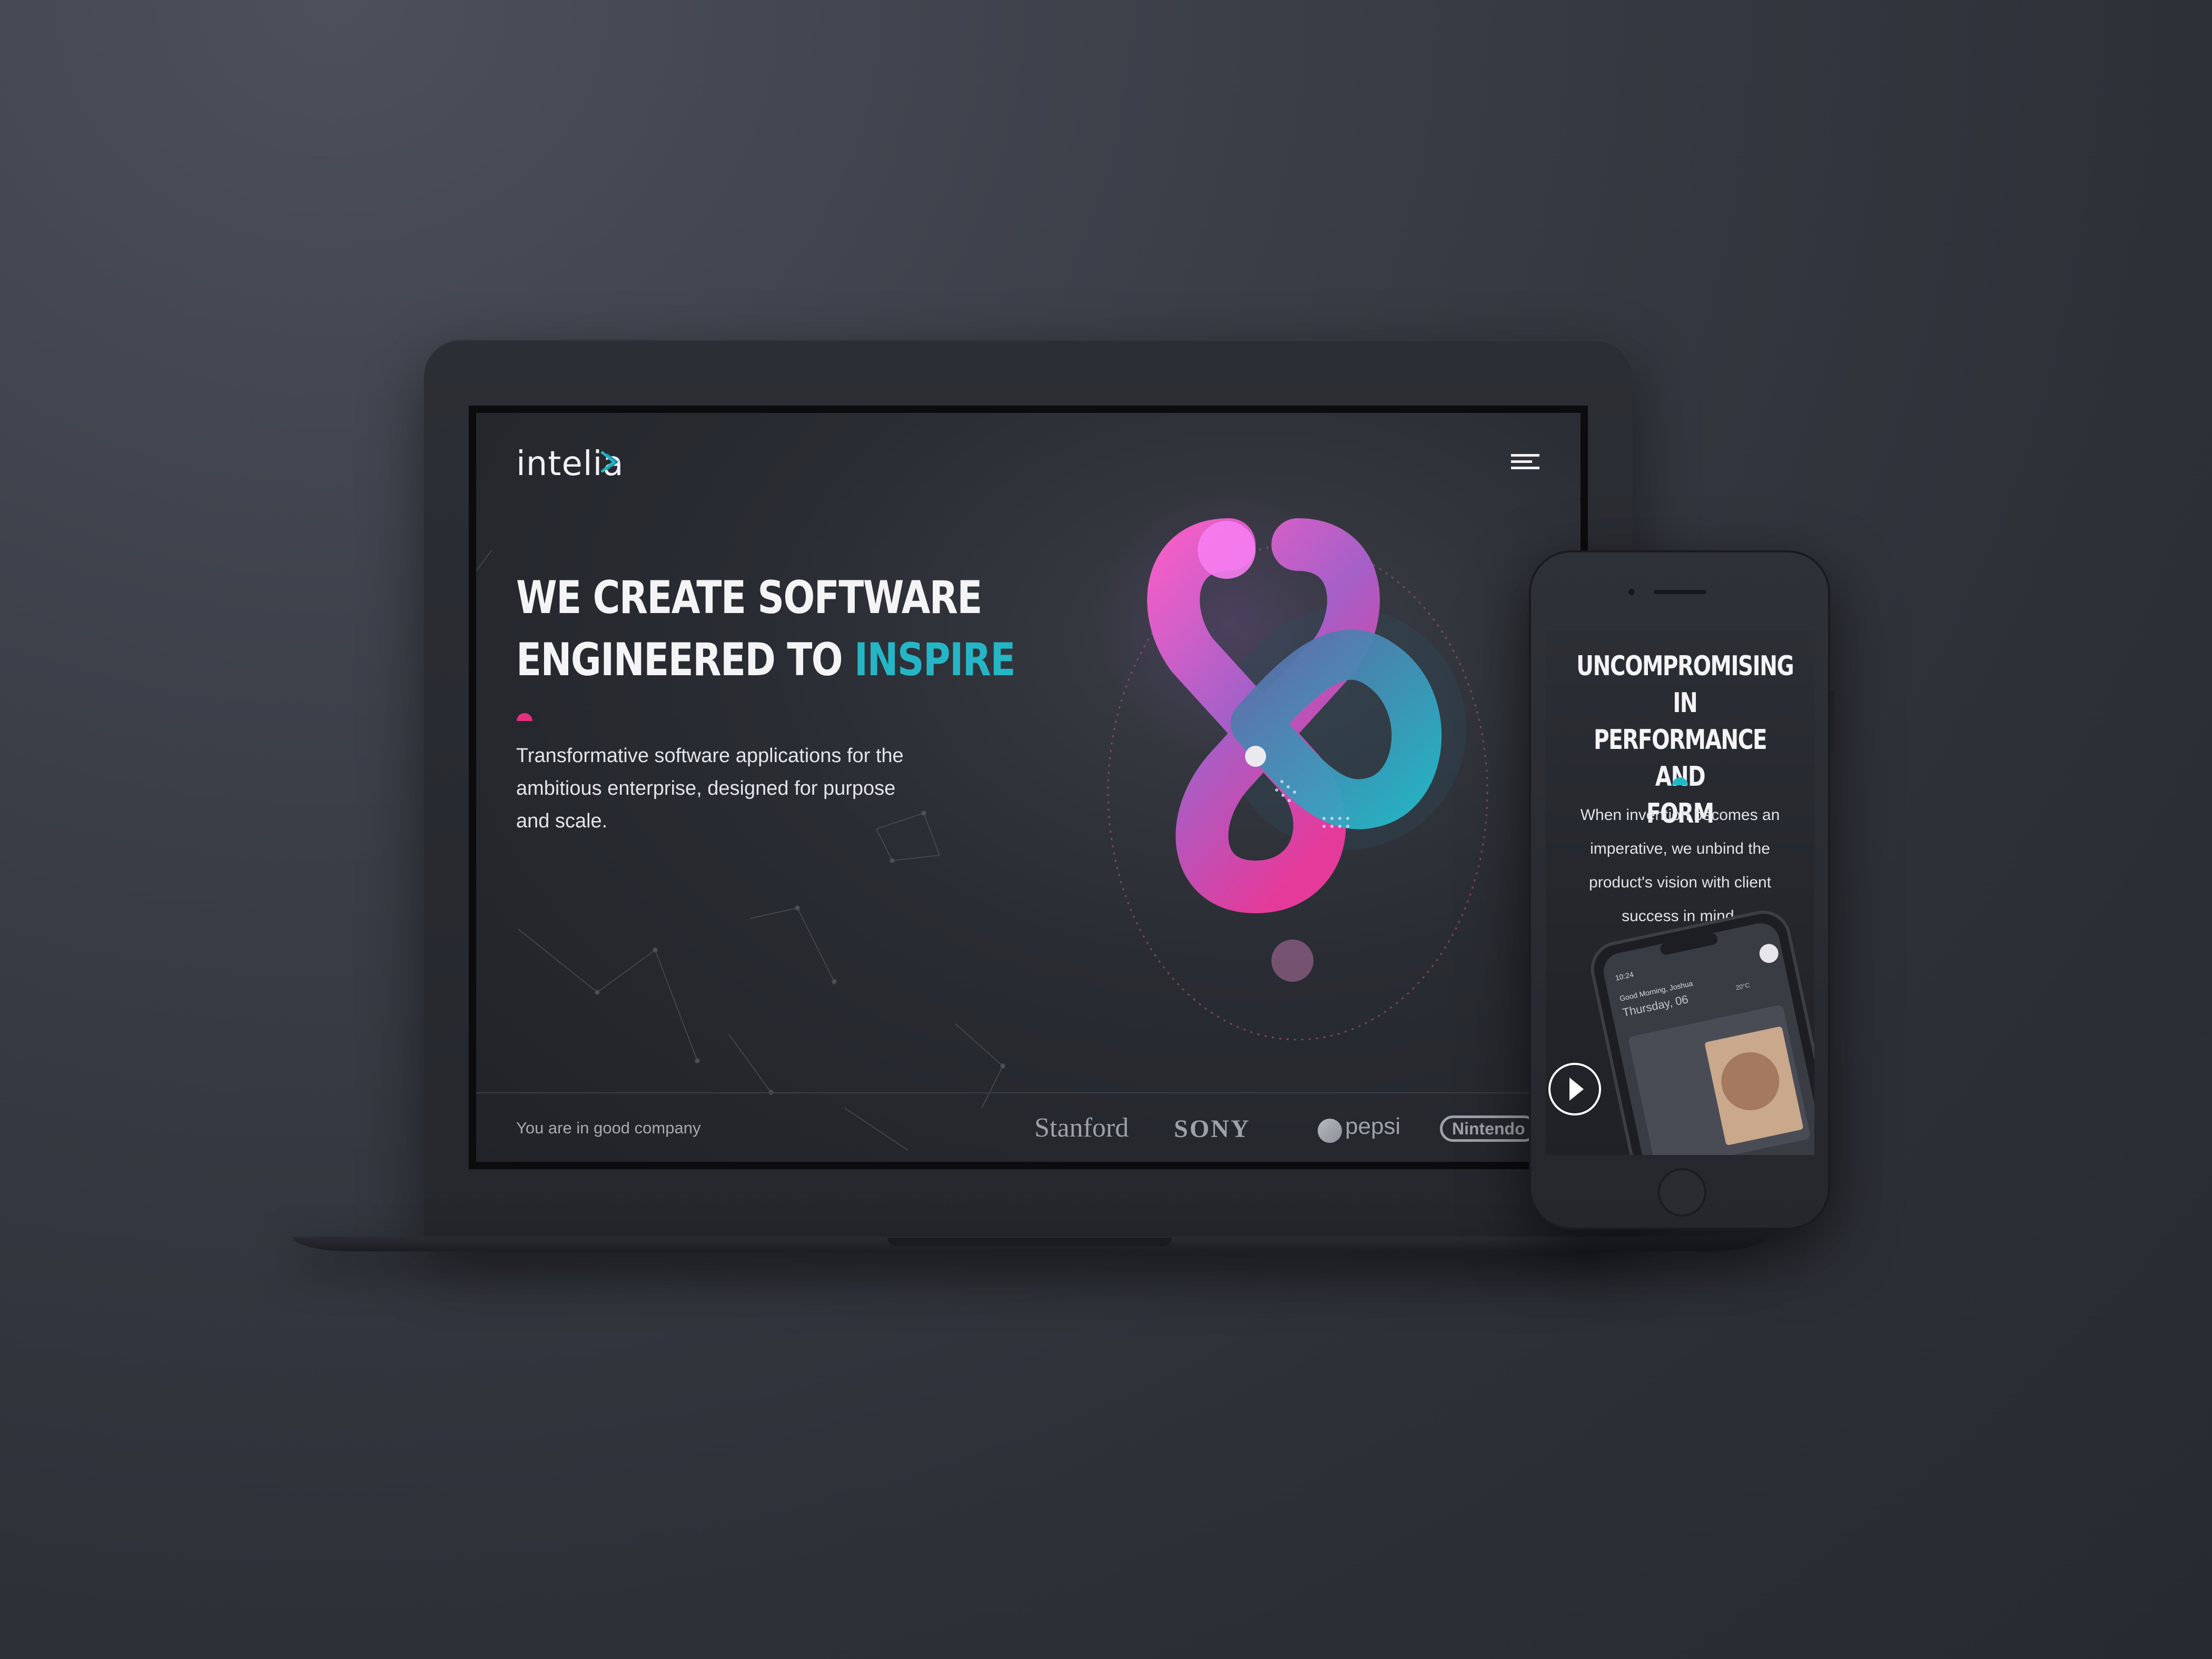  I want to click on pepsi-globe-icon, so click(1330, 1131).